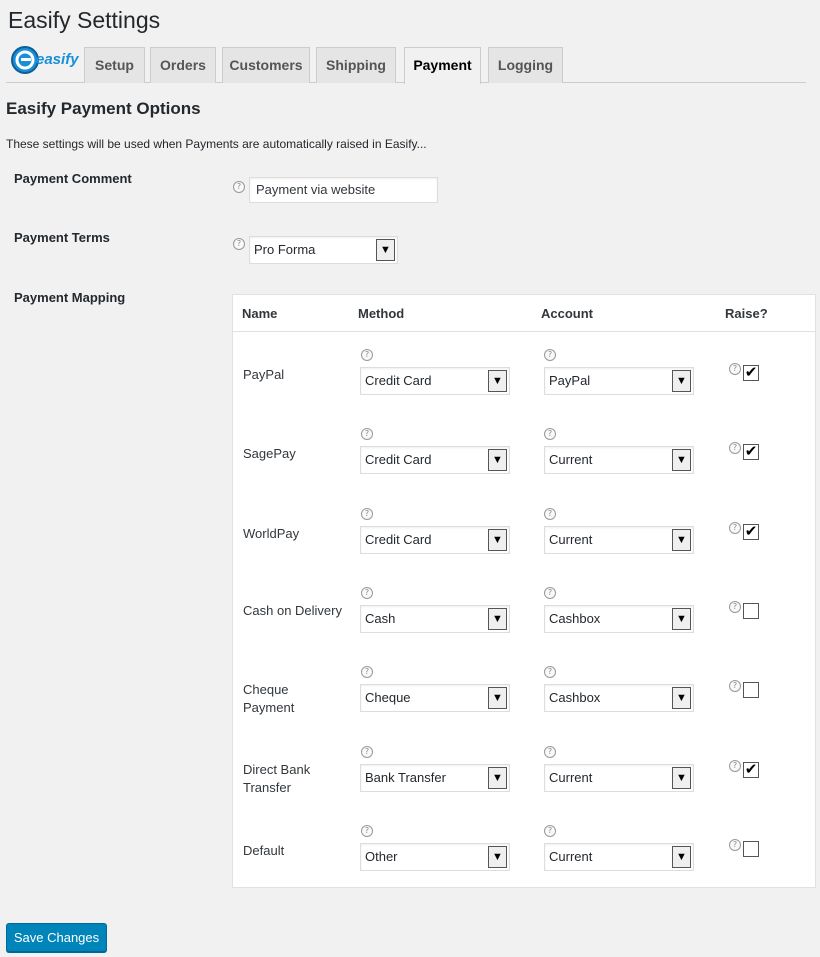  Describe the element at coordinates (619, 698) in the screenshot. I see `account-select-cheque-payment: Cashbox ▼` at that location.